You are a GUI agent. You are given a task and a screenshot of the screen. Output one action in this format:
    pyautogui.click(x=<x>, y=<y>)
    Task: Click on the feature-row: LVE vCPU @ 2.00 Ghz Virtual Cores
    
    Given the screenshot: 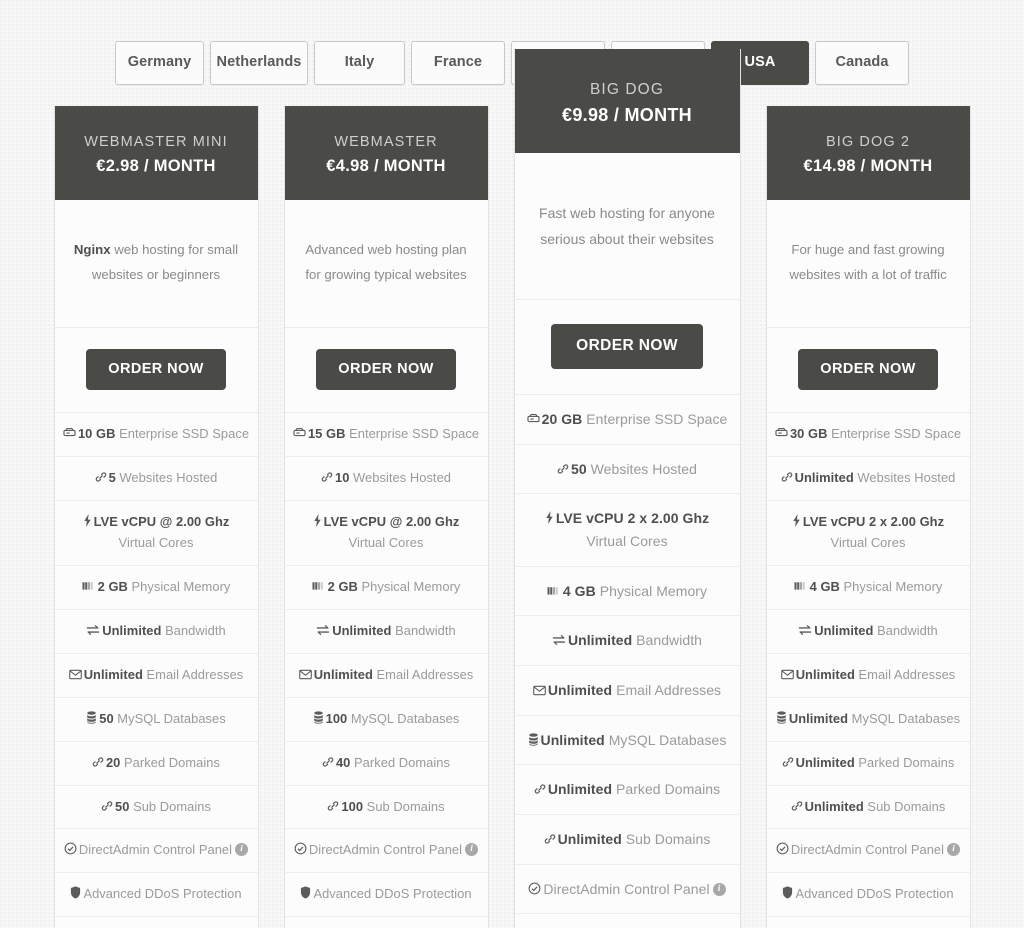 What is the action you would take?
    pyautogui.click(x=386, y=533)
    